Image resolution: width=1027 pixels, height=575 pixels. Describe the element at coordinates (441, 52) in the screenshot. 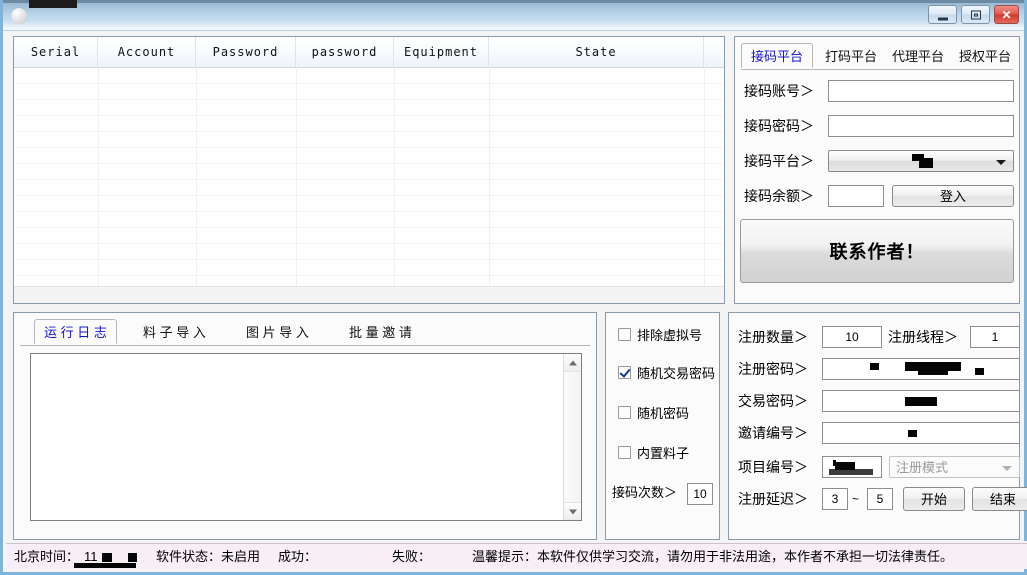

I see `column-header-equipment: Equipment` at that location.